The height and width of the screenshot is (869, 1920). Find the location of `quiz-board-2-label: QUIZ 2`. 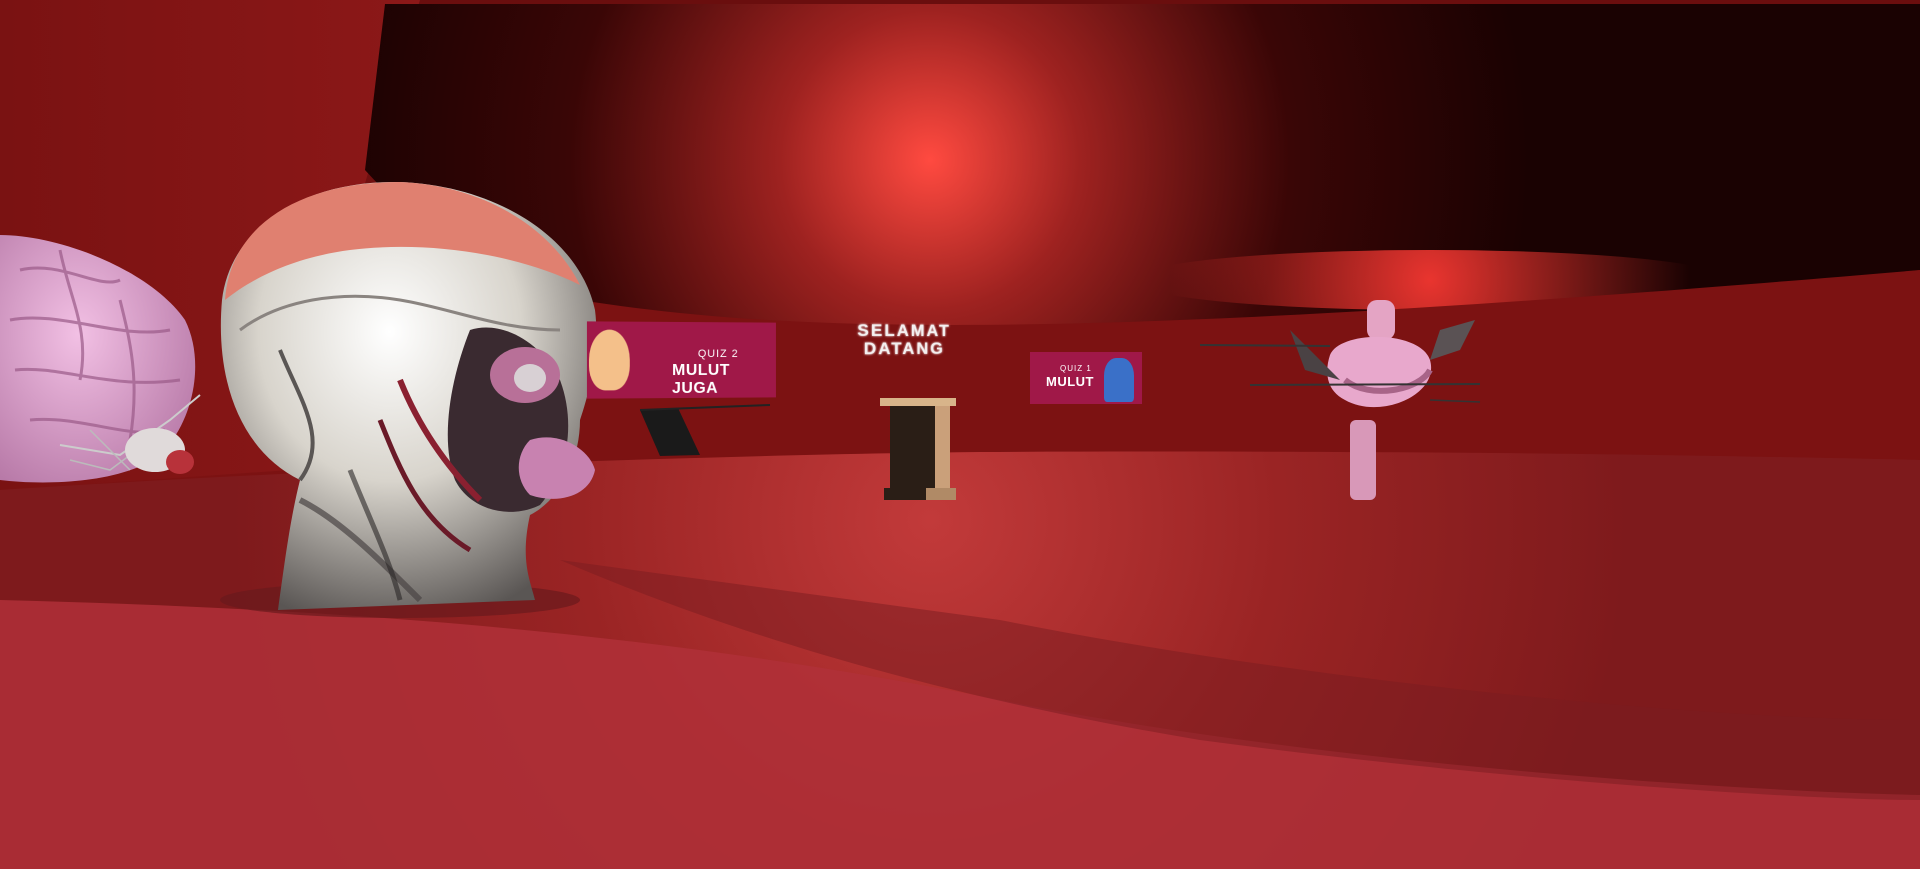

quiz-board-2-label: QUIZ 2 is located at coordinates (718, 354).